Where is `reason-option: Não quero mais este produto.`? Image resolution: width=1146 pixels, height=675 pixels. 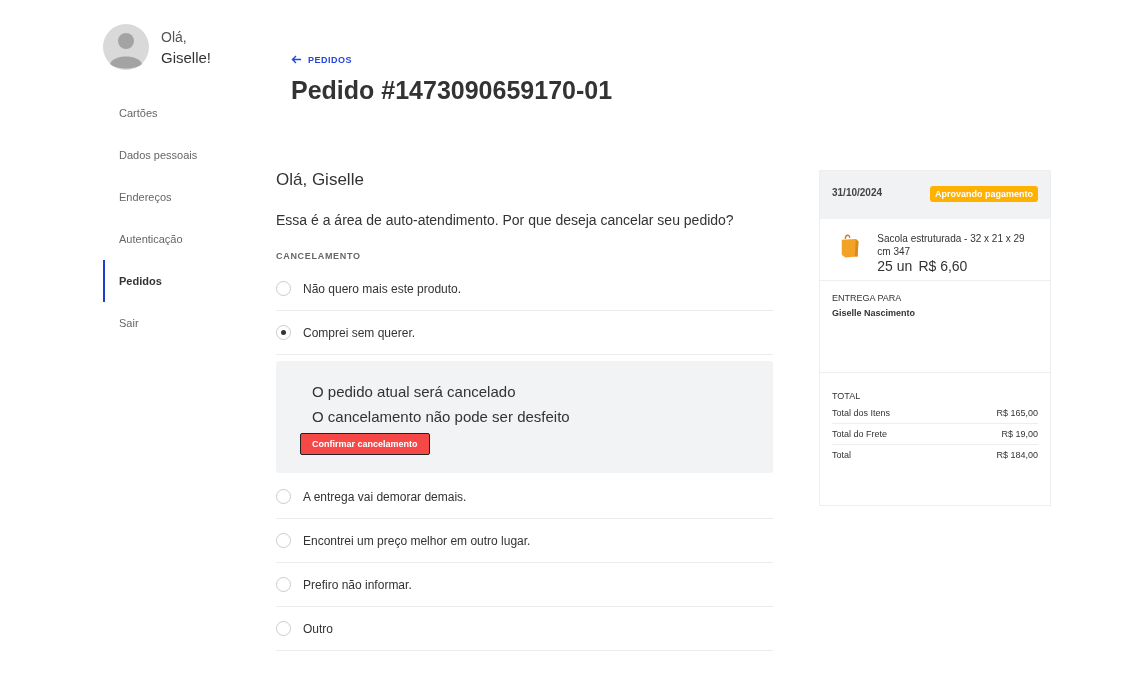
reason-option: Não quero mais este produto. is located at coordinates (524, 289).